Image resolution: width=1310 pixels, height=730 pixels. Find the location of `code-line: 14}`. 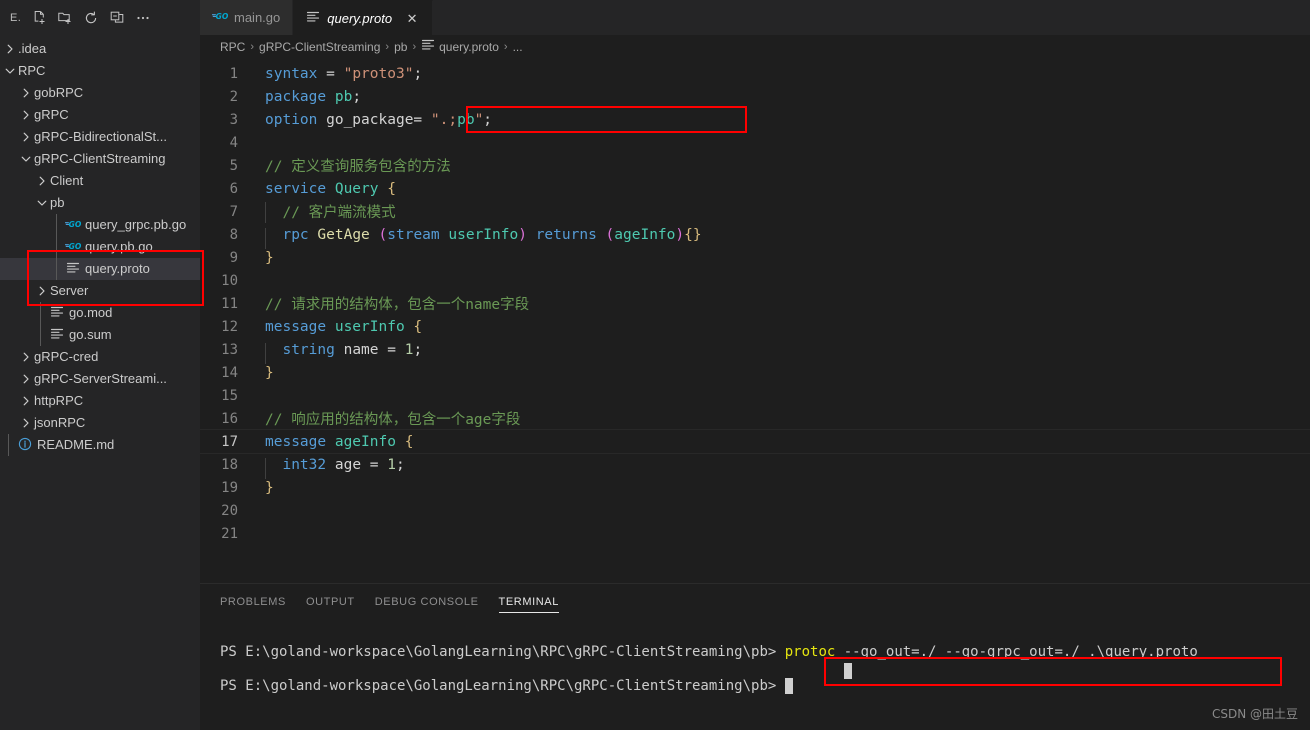

code-line: 14} is located at coordinates (755, 372).